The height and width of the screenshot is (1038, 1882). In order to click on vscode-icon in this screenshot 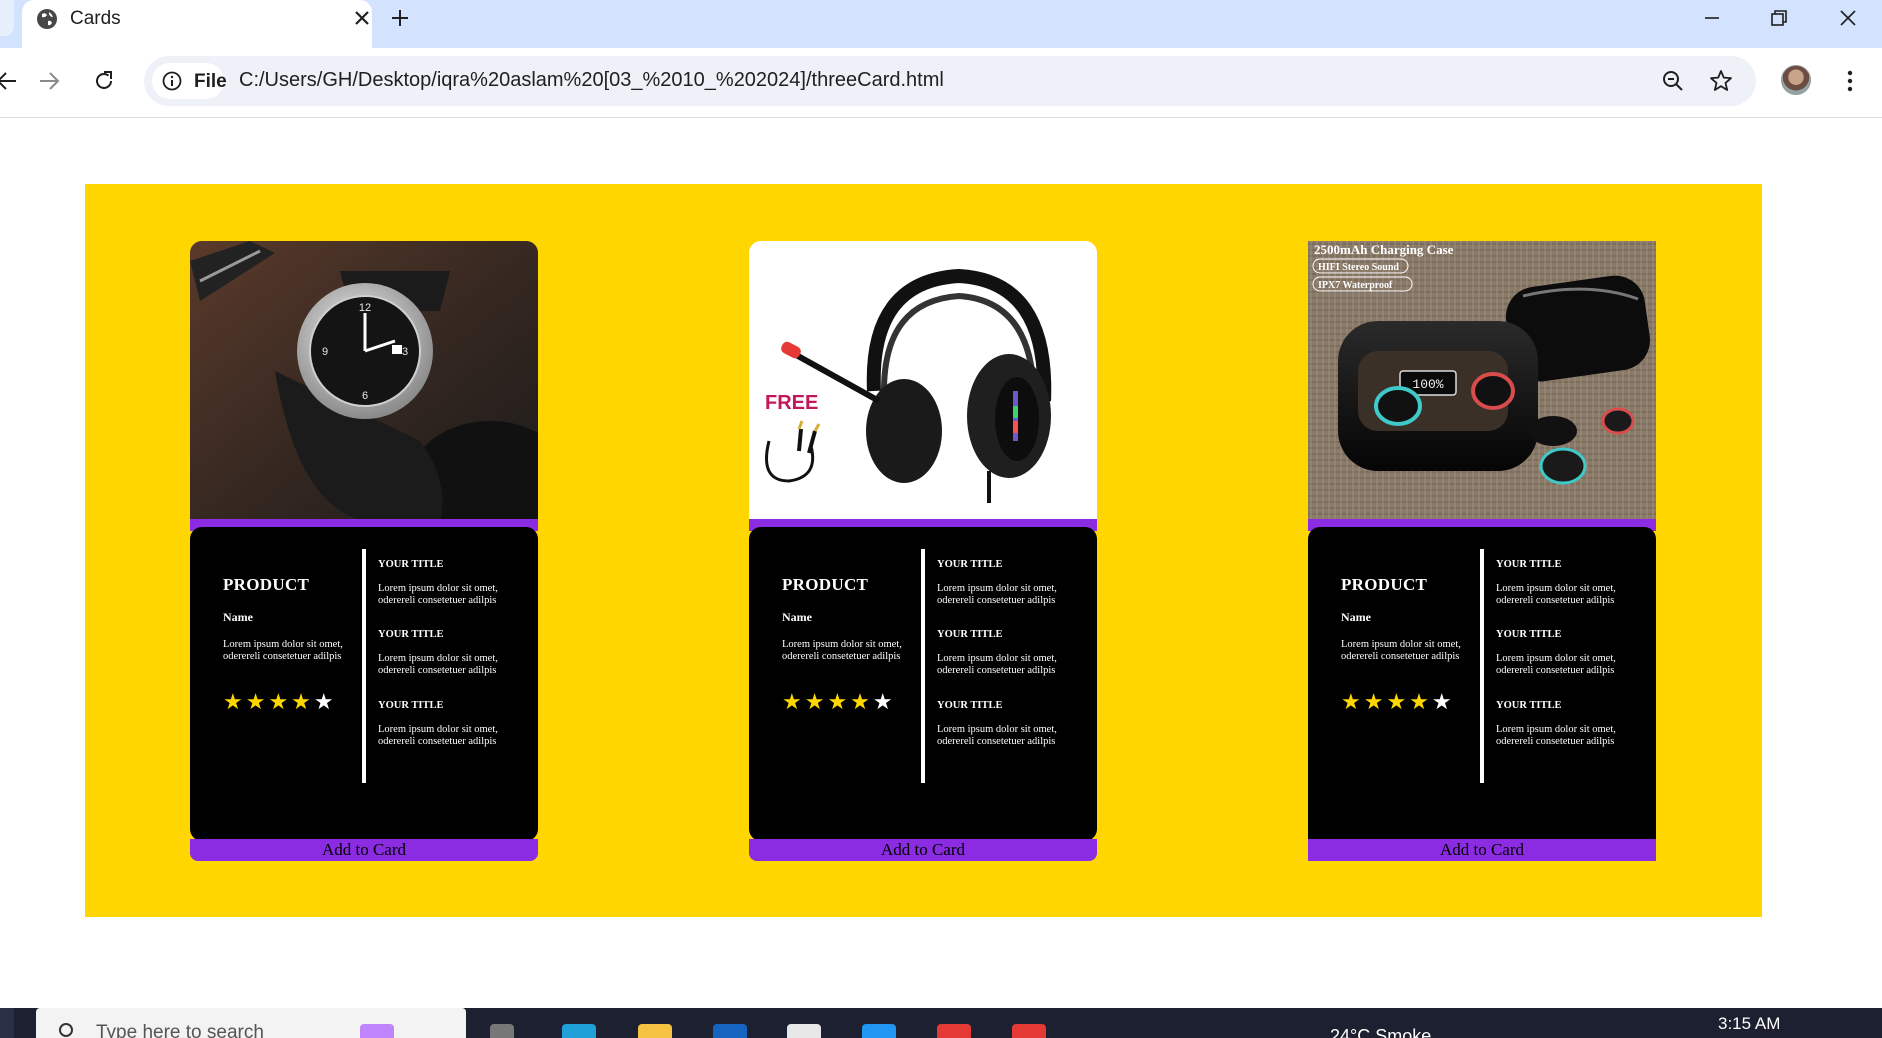, I will do `click(879, 1031)`.